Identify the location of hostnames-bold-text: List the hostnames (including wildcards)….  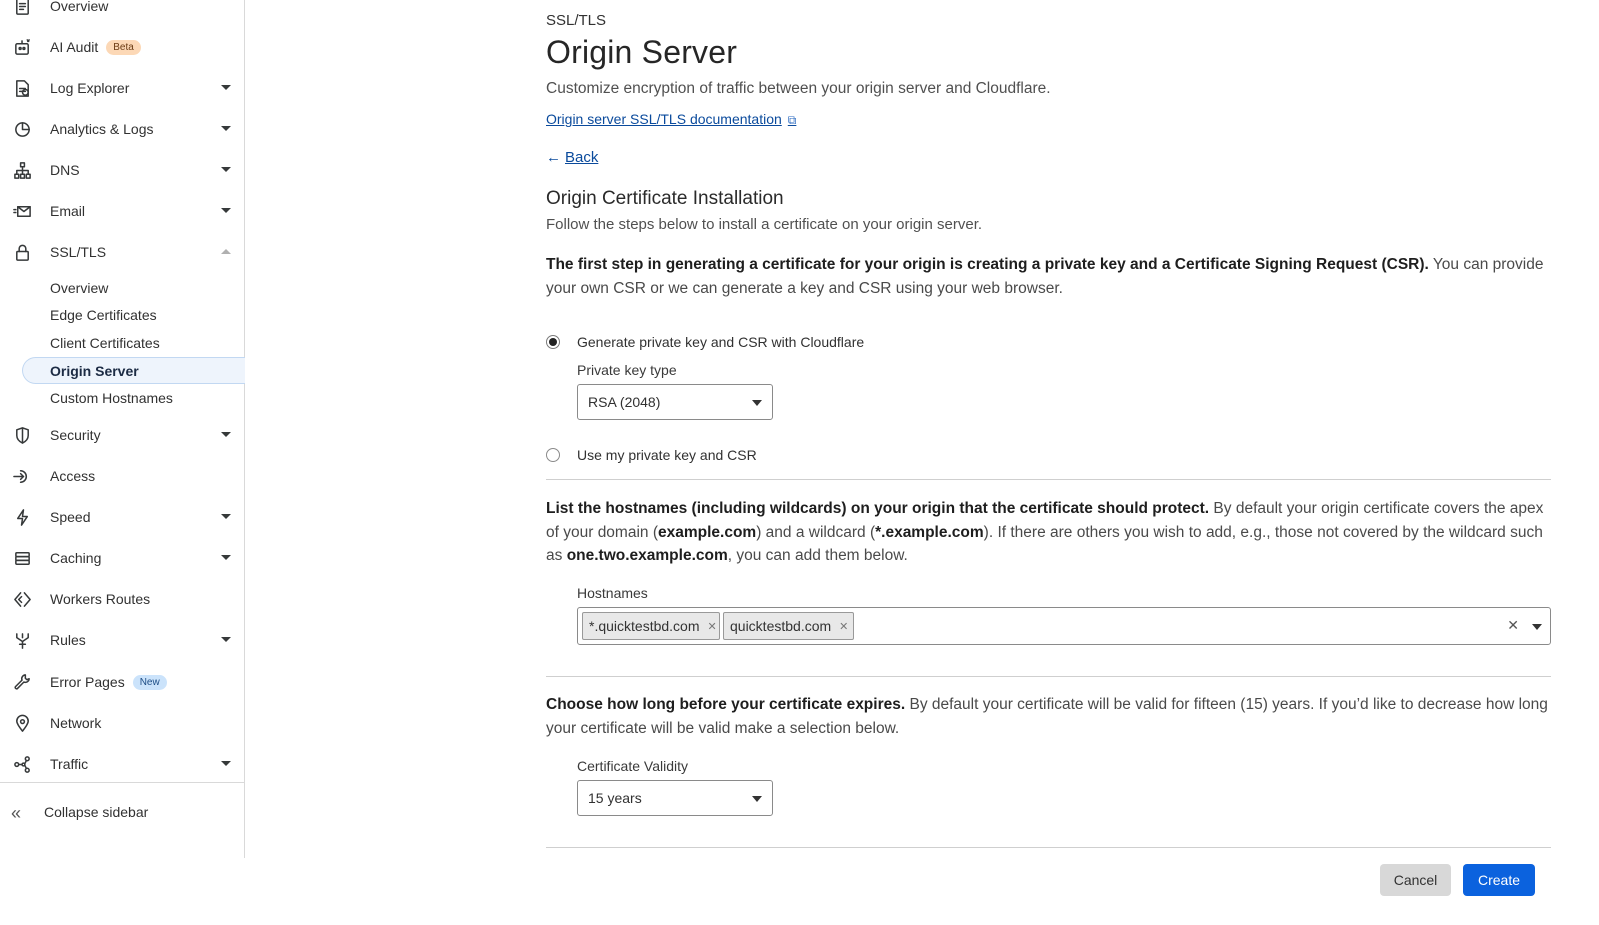
(878, 508).